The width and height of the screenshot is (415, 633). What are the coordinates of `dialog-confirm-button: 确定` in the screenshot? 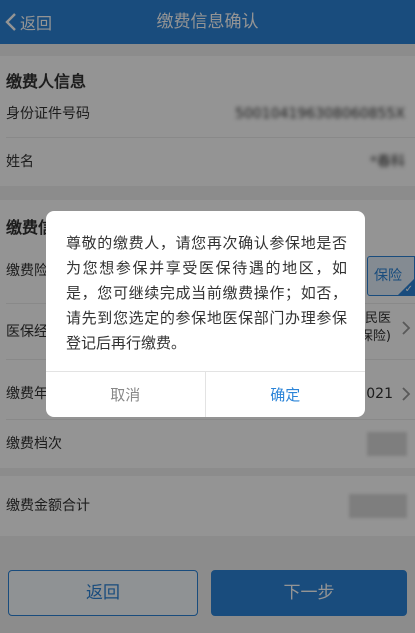 It's located at (286, 394).